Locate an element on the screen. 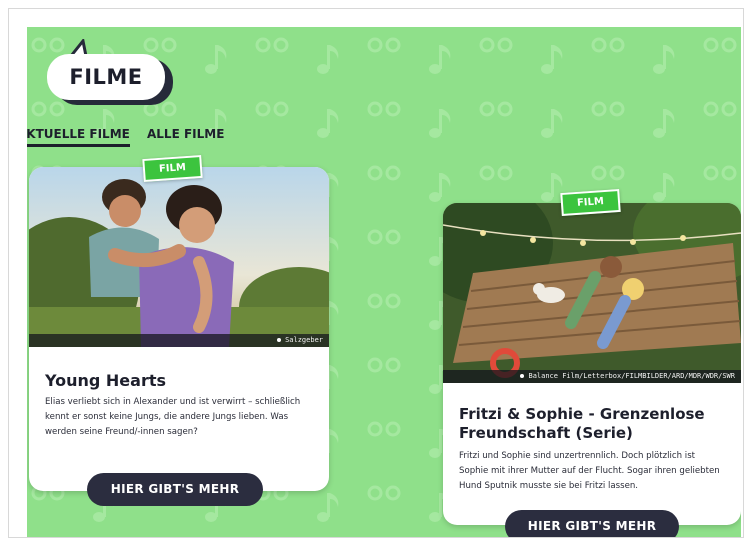 The height and width of the screenshot is (543, 749). card-title: Young Hearts is located at coordinates (105, 380).